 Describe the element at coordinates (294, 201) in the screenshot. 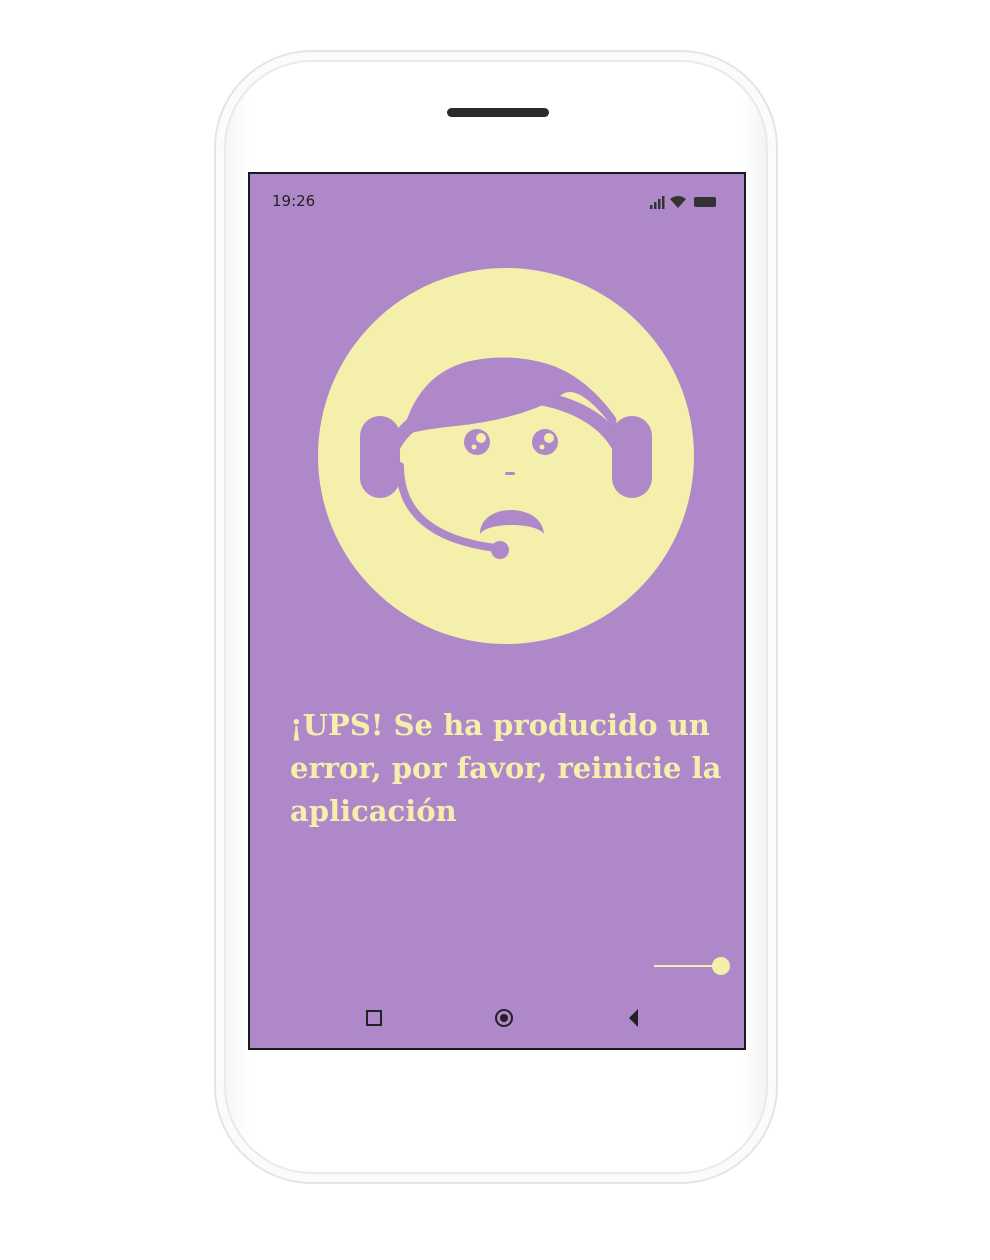

I see `status-time: 19:26` at that location.